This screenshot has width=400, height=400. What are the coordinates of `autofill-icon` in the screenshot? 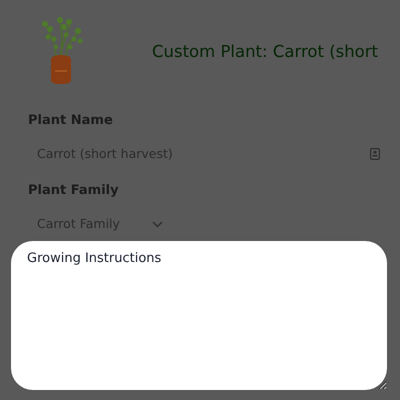 It's located at (375, 154).